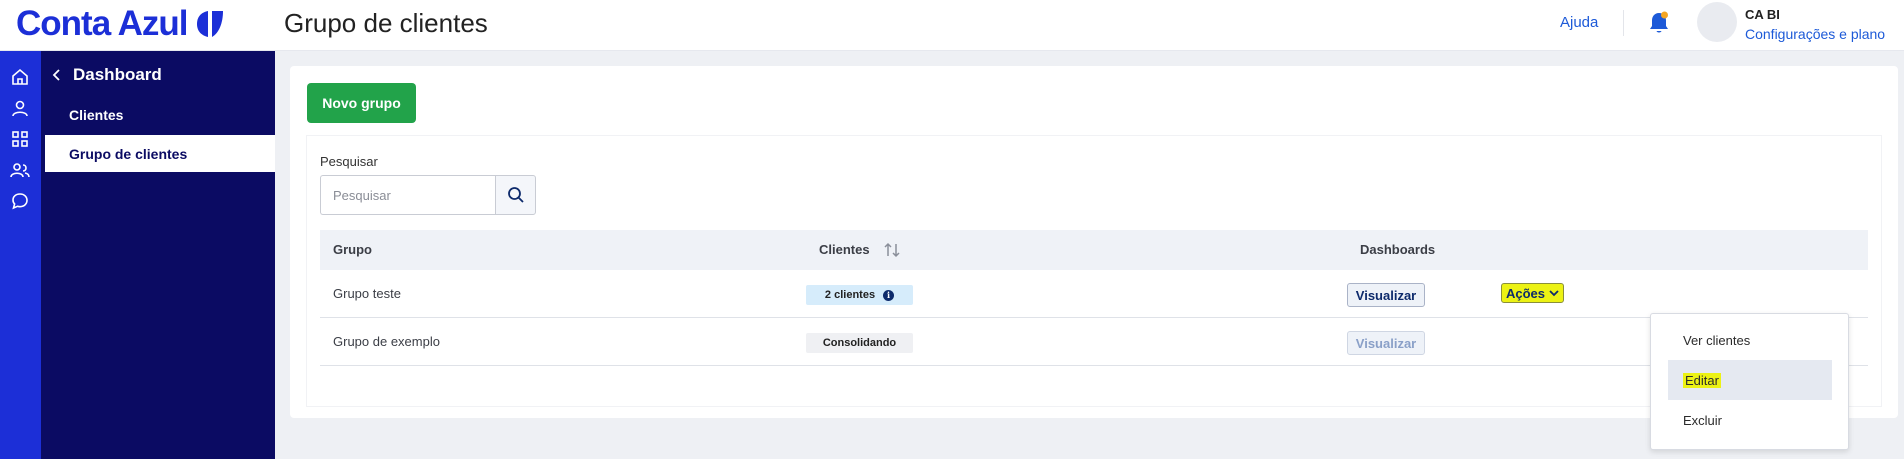  I want to click on new-group-button: Novo grupo, so click(361, 103).